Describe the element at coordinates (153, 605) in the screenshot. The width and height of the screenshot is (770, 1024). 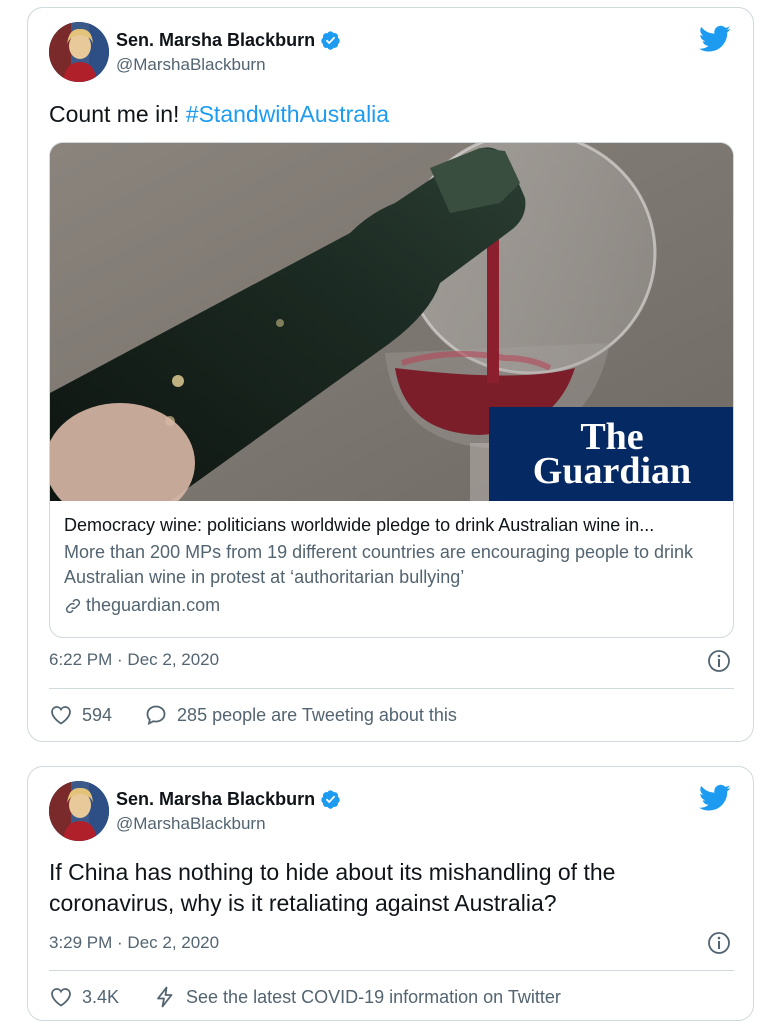
I see `card-domain: theguardian.com` at that location.